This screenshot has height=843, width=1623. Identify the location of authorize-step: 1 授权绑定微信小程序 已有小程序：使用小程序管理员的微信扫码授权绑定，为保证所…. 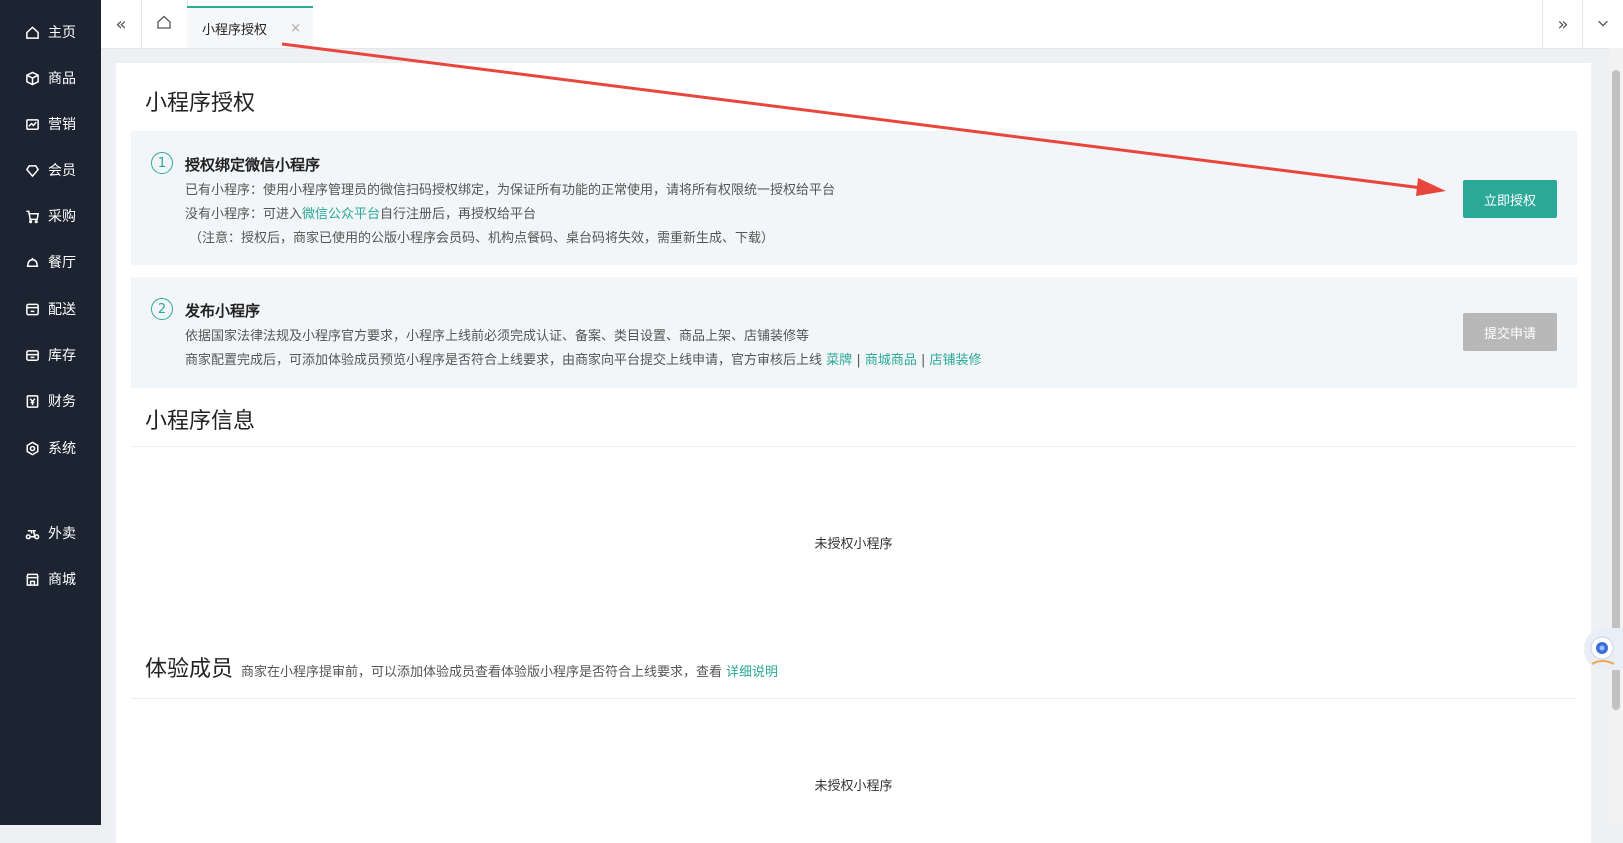
(854, 198).